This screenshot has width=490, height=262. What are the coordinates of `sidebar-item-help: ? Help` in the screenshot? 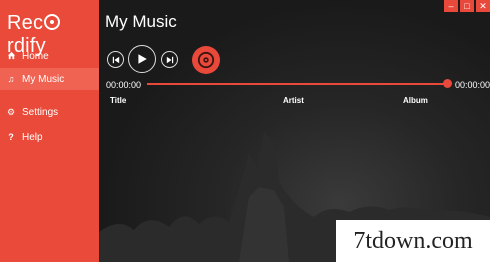 It's located at (49, 137).